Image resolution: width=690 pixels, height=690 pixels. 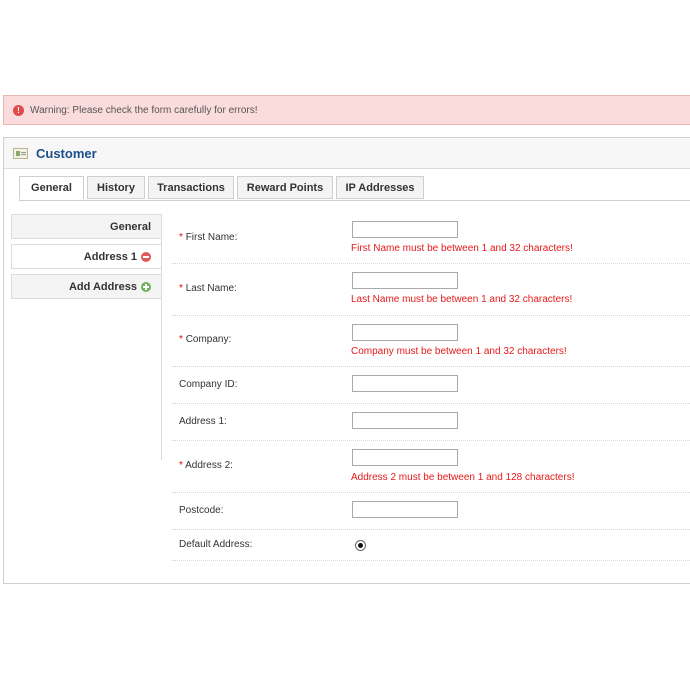 What do you see at coordinates (146, 286) in the screenshot?
I see `add-icon` at bounding box center [146, 286].